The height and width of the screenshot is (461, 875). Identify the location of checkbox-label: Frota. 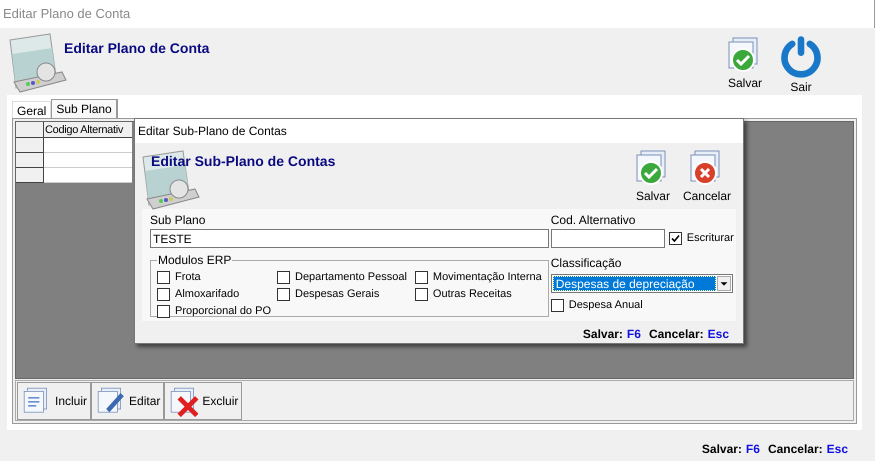
(188, 277).